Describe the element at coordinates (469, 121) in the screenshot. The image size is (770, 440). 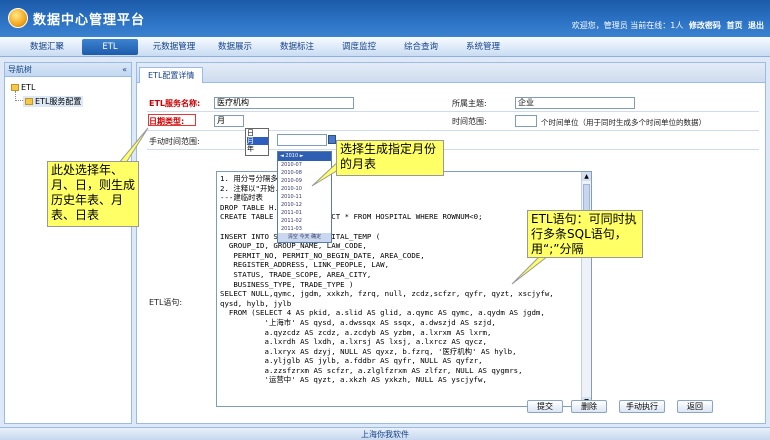
I see `time-range-label: 时间范围:` at that location.